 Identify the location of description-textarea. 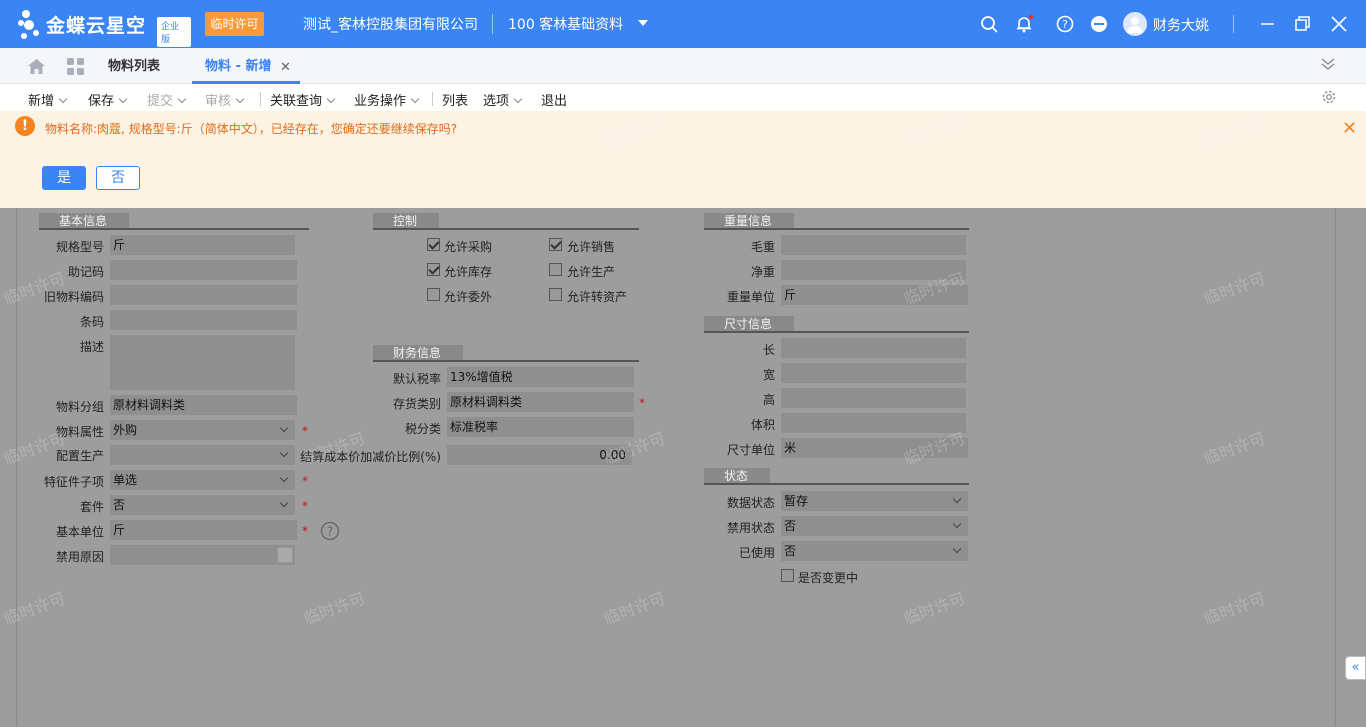
(202, 362).